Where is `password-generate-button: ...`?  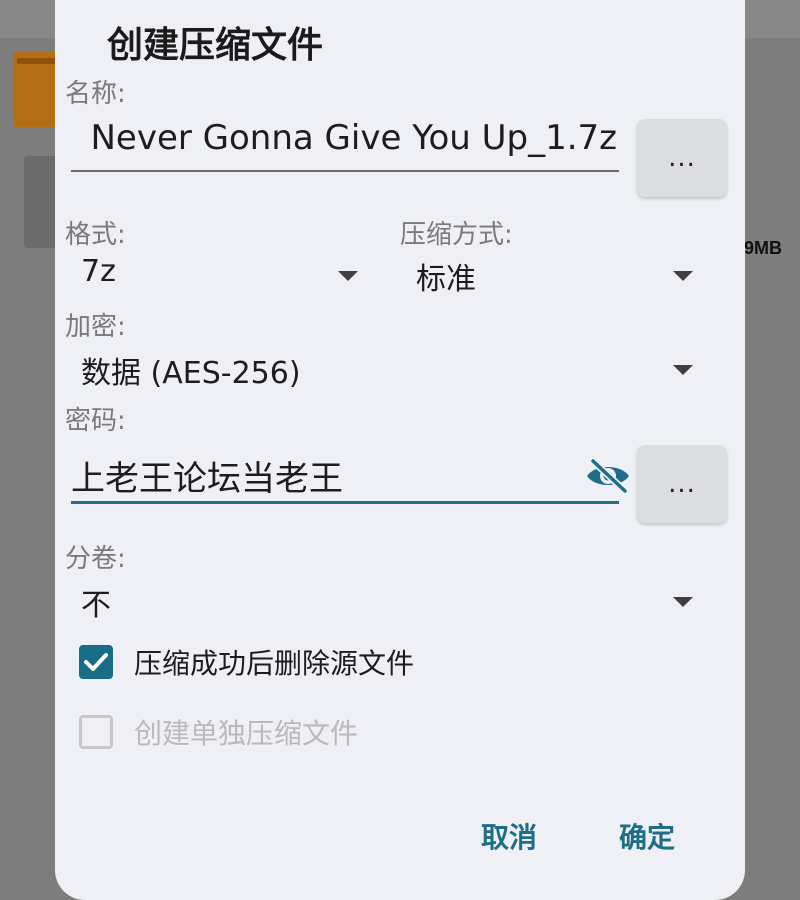 password-generate-button: ... is located at coordinates (682, 484).